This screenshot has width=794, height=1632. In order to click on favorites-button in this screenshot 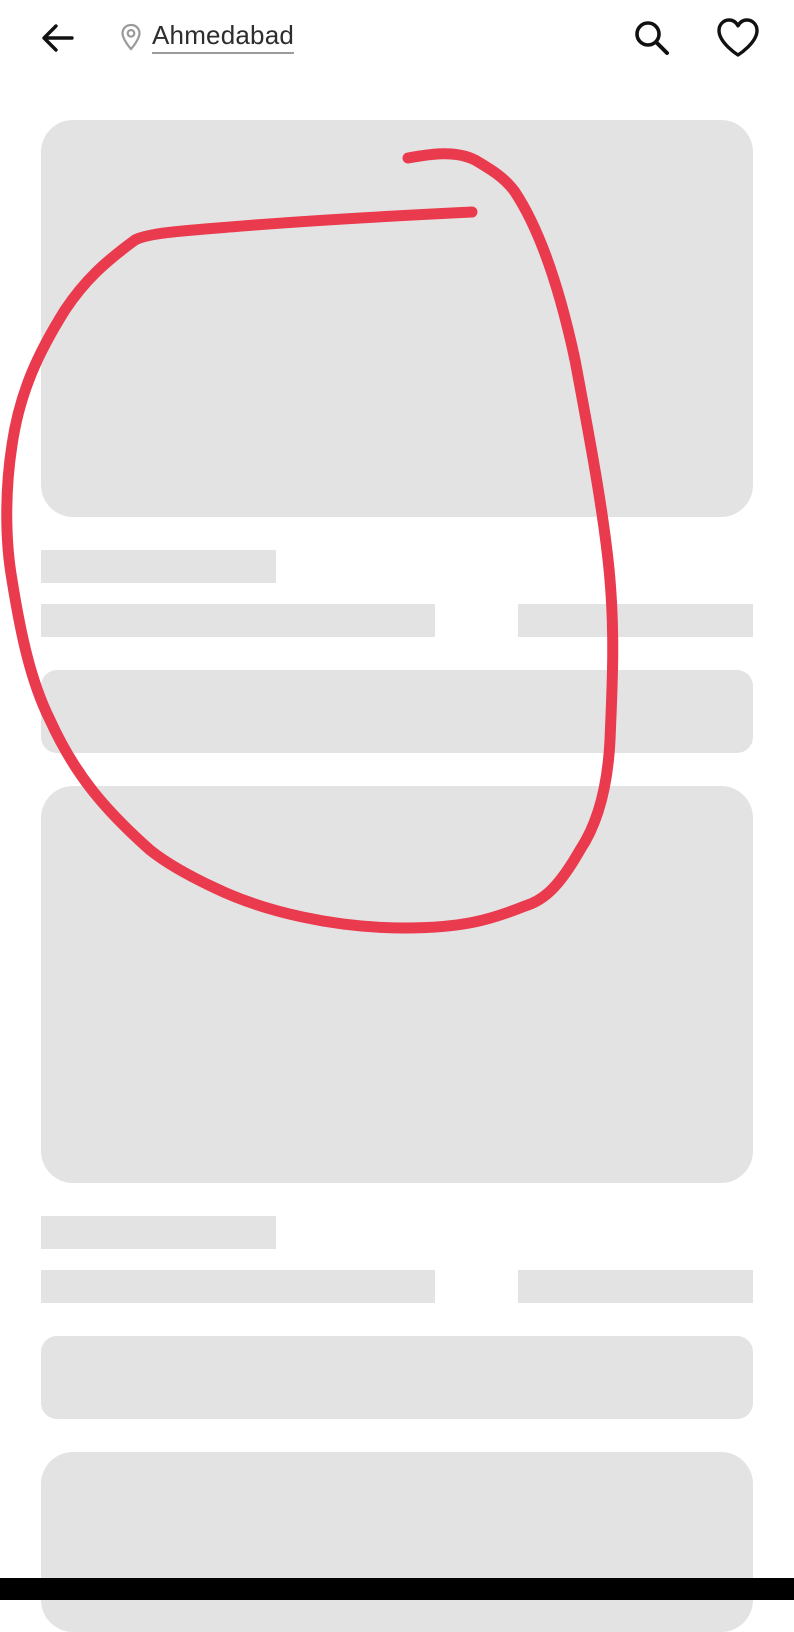, I will do `click(738, 38)`.